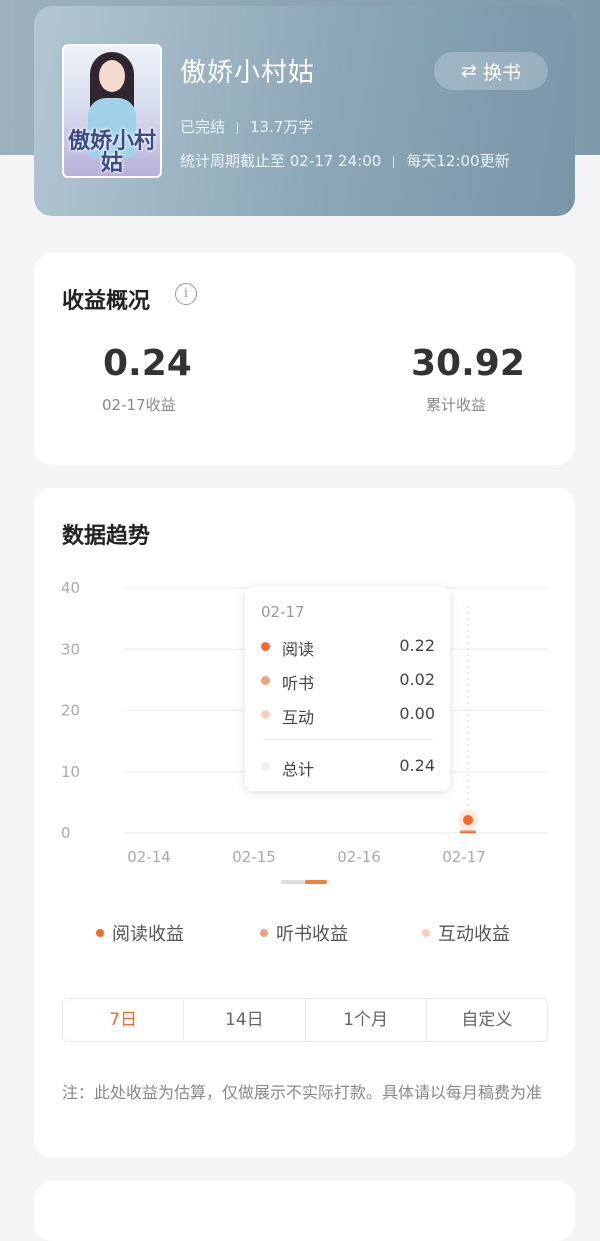 The height and width of the screenshot is (1241, 600). What do you see at coordinates (316, 882) in the screenshot?
I see `scroll-thumb` at bounding box center [316, 882].